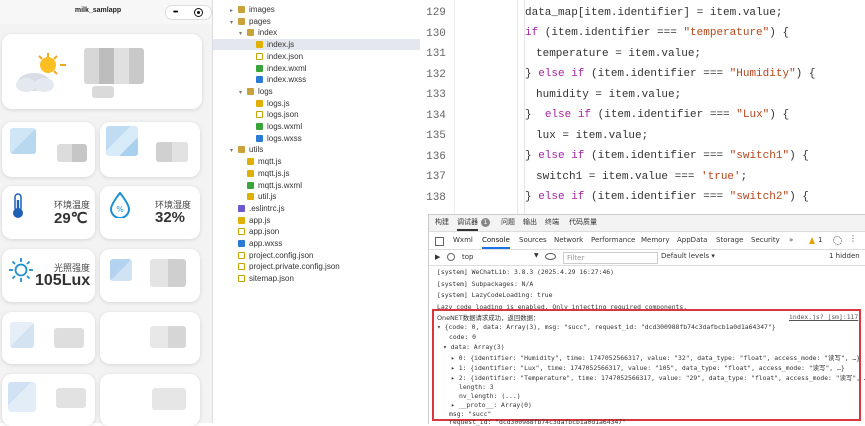 This screenshot has height=426, width=865. Describe the element at coordinates (533, 241) in the screenshot. I see `tab-sources: Sources` at that location.